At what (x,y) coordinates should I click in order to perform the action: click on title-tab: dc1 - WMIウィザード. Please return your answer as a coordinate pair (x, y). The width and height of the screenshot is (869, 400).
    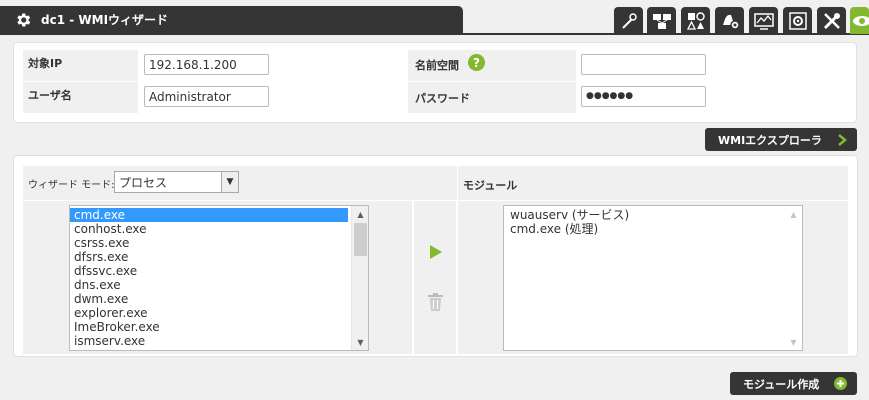
    Looking at the image, I should click on (231, 19).